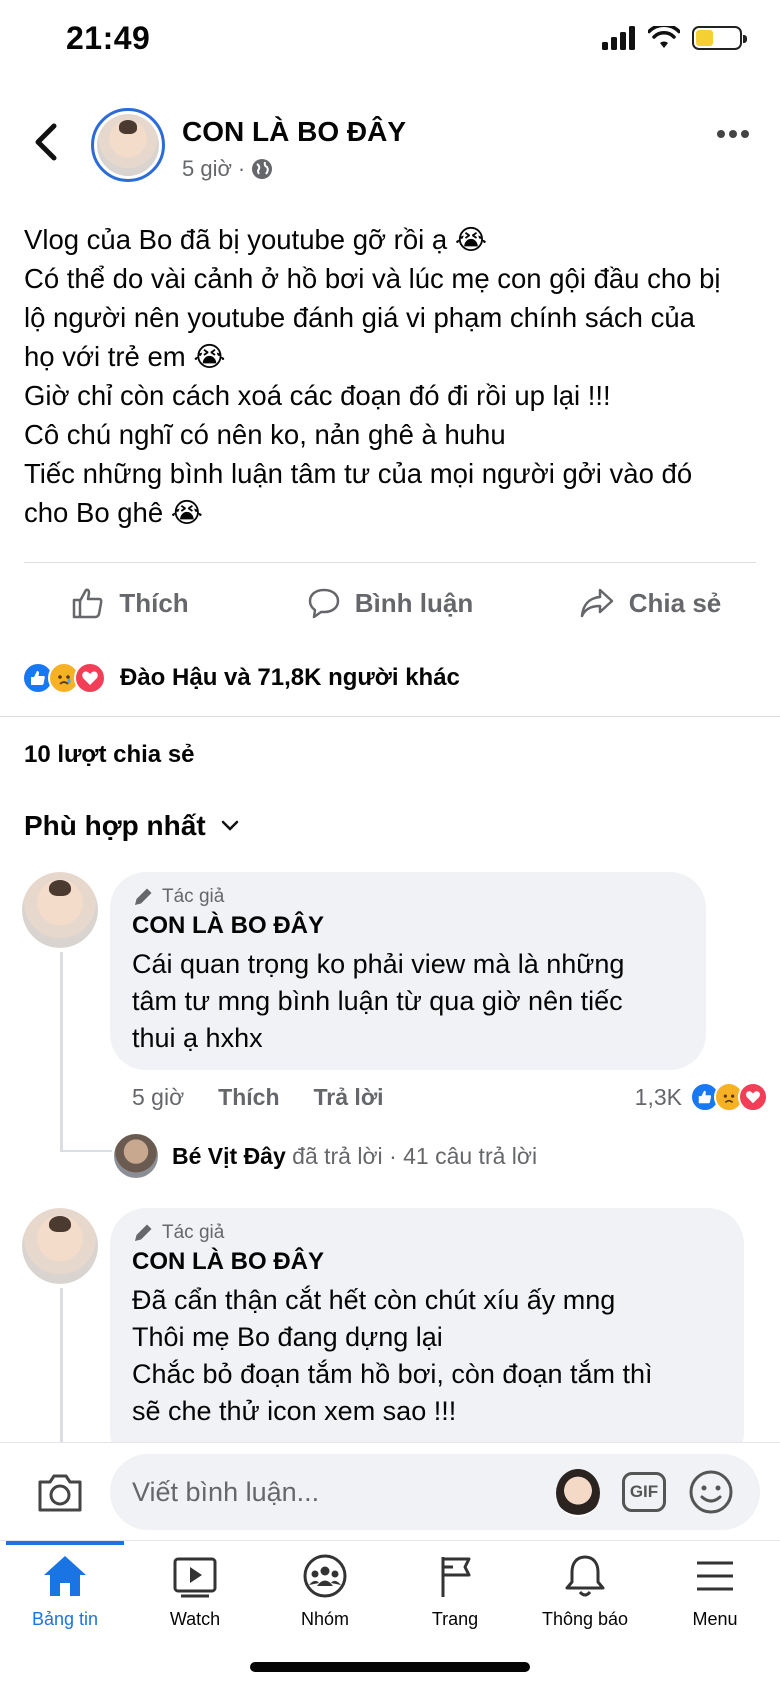  What do you see at coordinates (456, 1577) in the screenshot?
I see `pages-flag-icon` at bounding box center [456, 1577].